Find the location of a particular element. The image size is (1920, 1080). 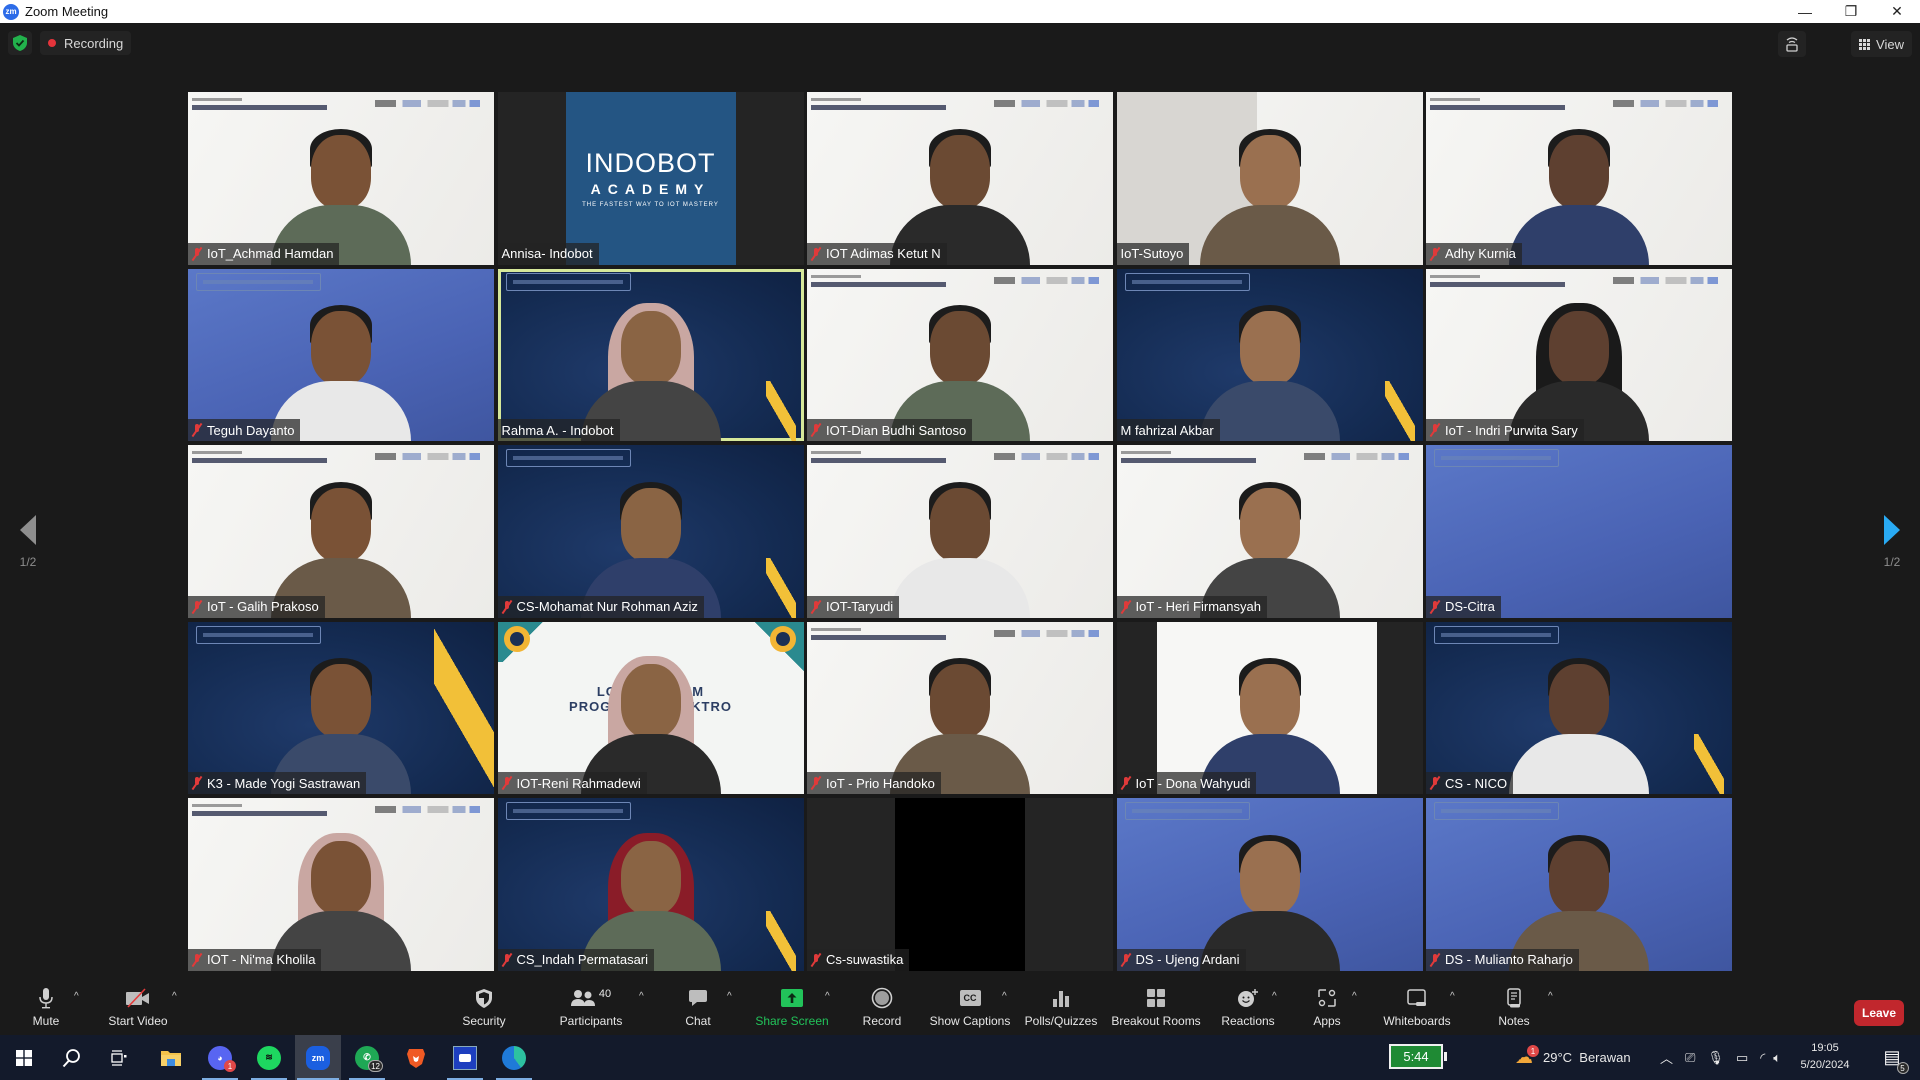

share-screen-label: Share Screen is located at coordinates (792, 1021).